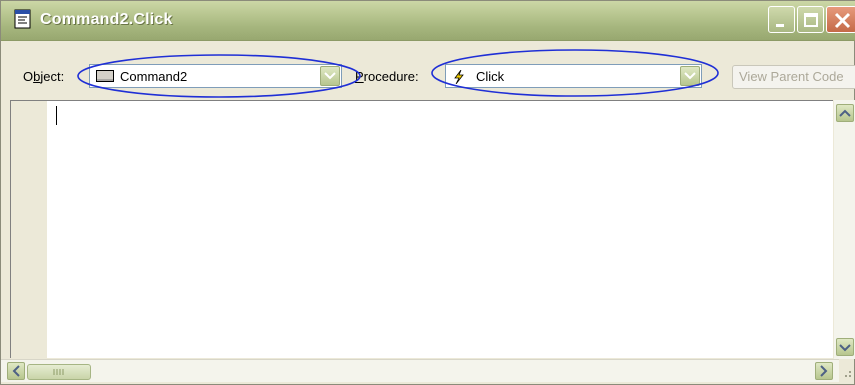  I want to click on command-button-icon, so click(105, 76).